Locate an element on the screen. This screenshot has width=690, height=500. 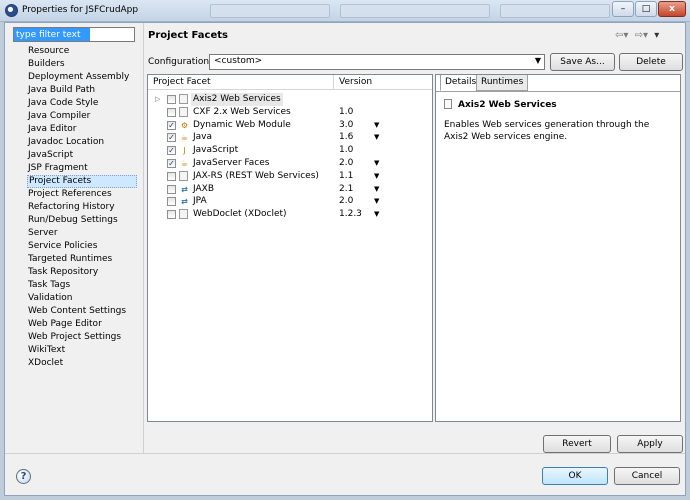
facet-row: ✓ ☕ JavaServer Faces 2.0 ▼ is located at coordinates (290, 163).